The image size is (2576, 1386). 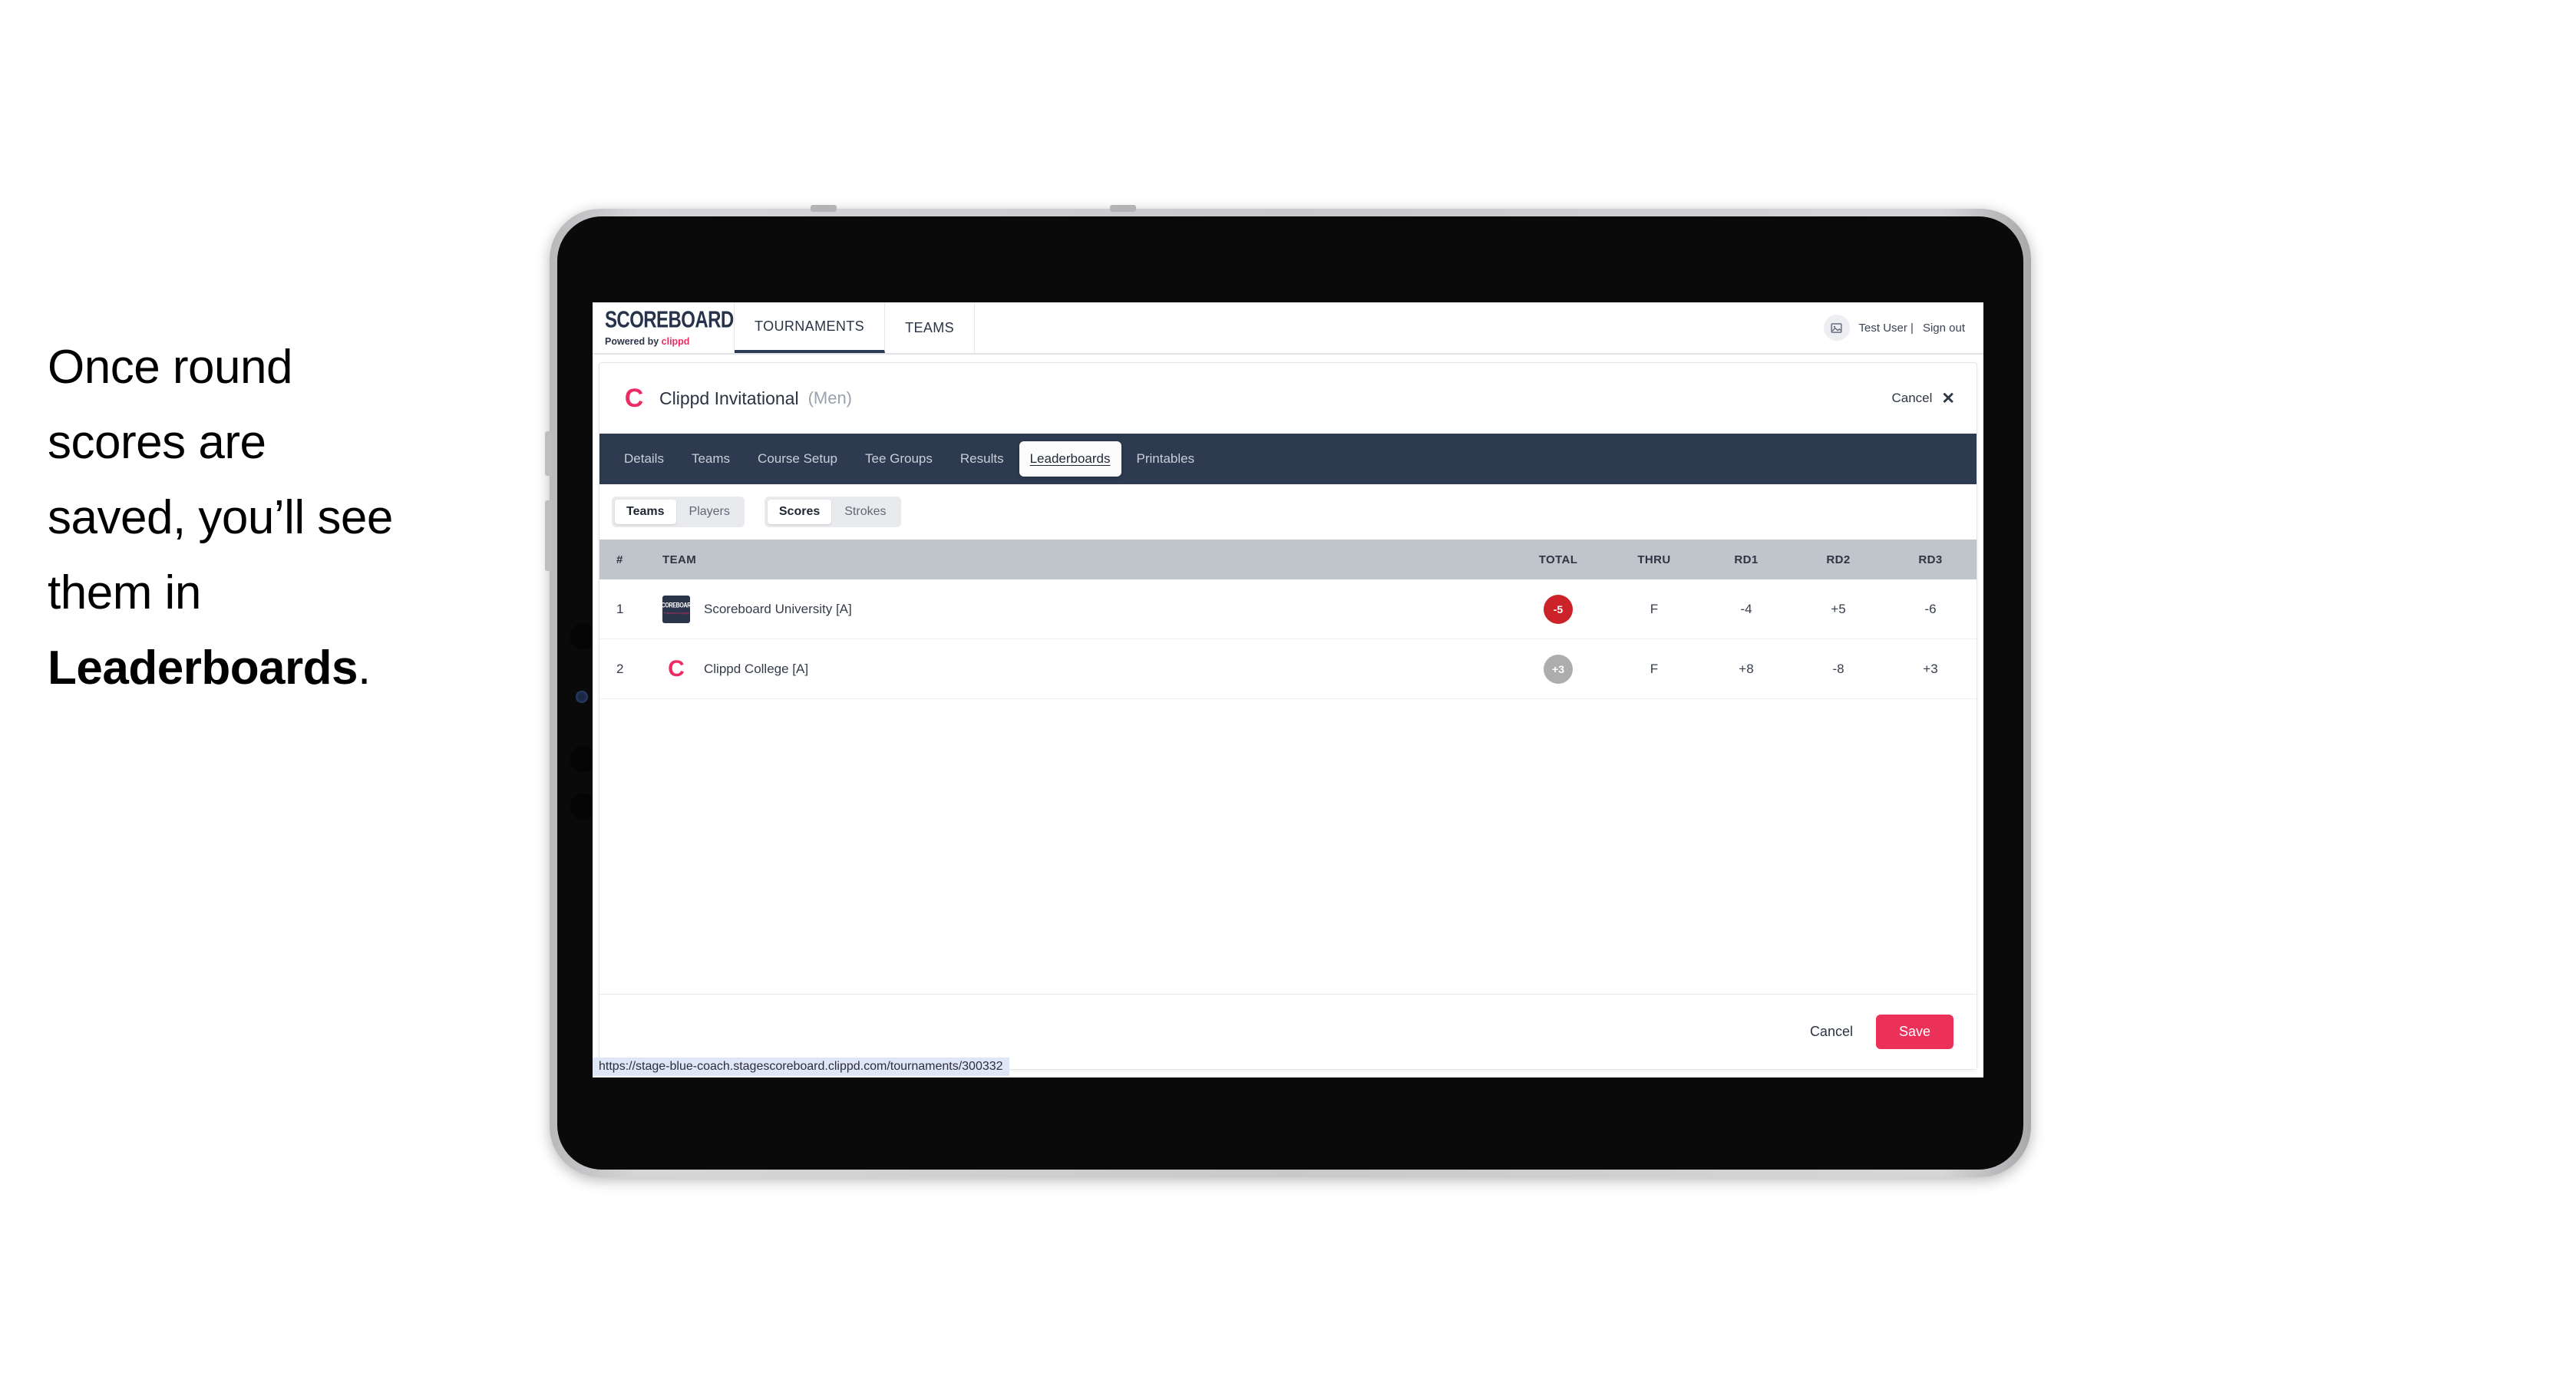 I want to click on device-camera-lens, so click(x=582, y=697).